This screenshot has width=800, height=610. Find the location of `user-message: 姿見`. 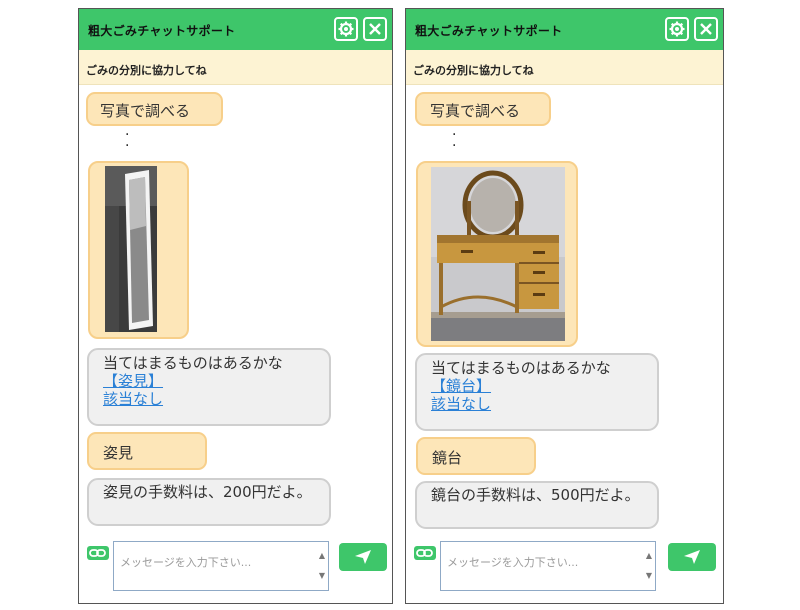

user-message: 姿見 is located at coordinates (147, 451).